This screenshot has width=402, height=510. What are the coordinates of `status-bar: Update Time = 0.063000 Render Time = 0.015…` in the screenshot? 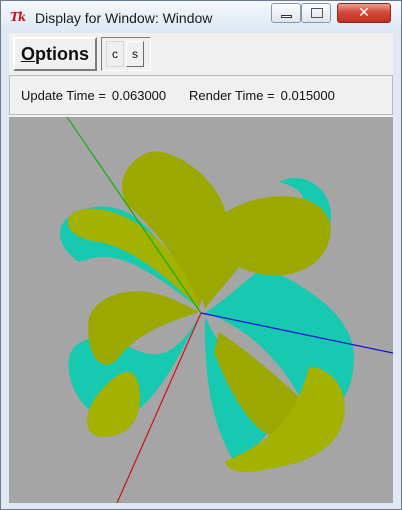 It's located at (201, 95).